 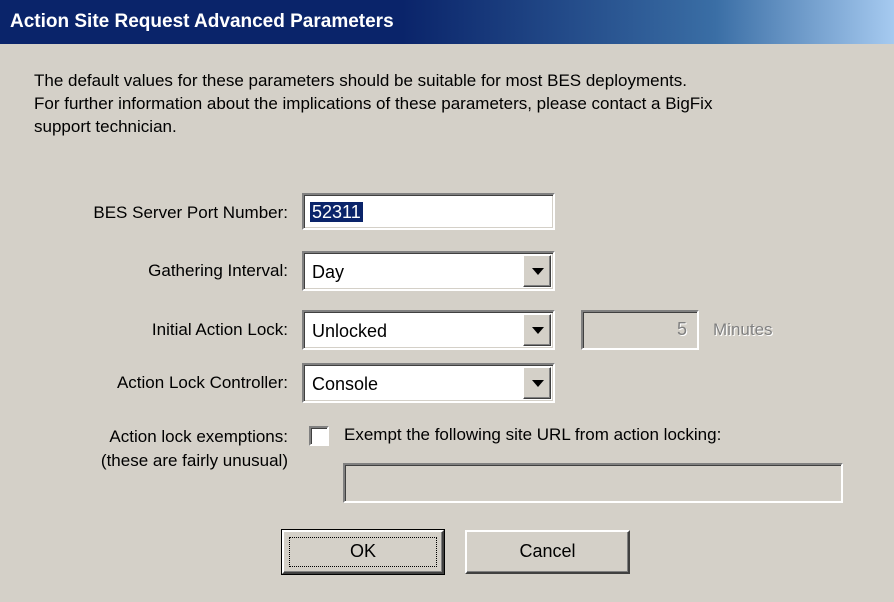 I want to click on gathering-dropdown-button, so click(x=537, y=271).